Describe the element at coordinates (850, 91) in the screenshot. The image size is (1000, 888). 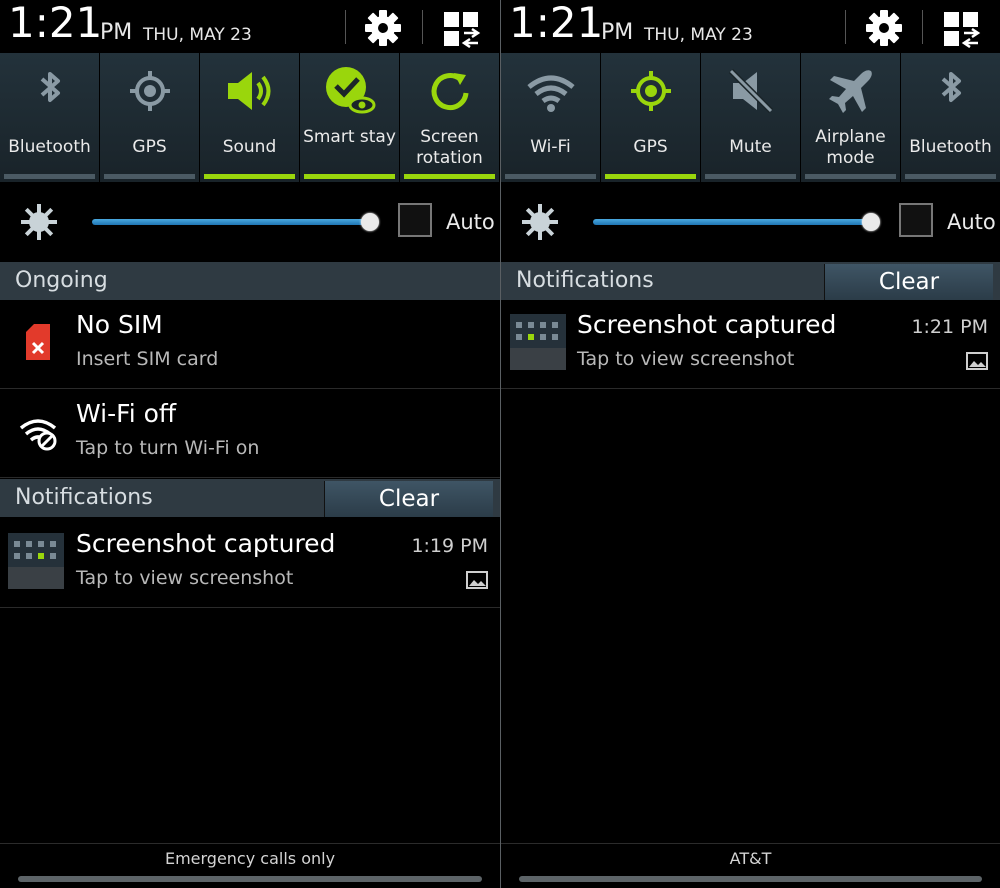
I see `airplane-icon` at that location.